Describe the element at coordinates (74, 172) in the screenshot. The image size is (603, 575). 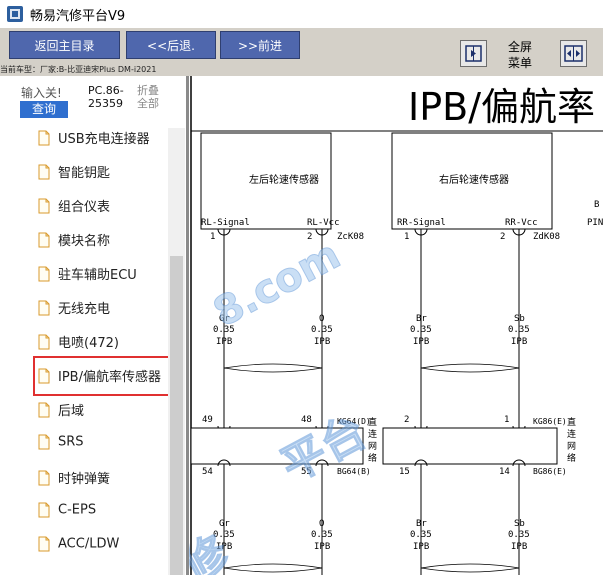
I see `list-item: 智能钥匙` at that location.